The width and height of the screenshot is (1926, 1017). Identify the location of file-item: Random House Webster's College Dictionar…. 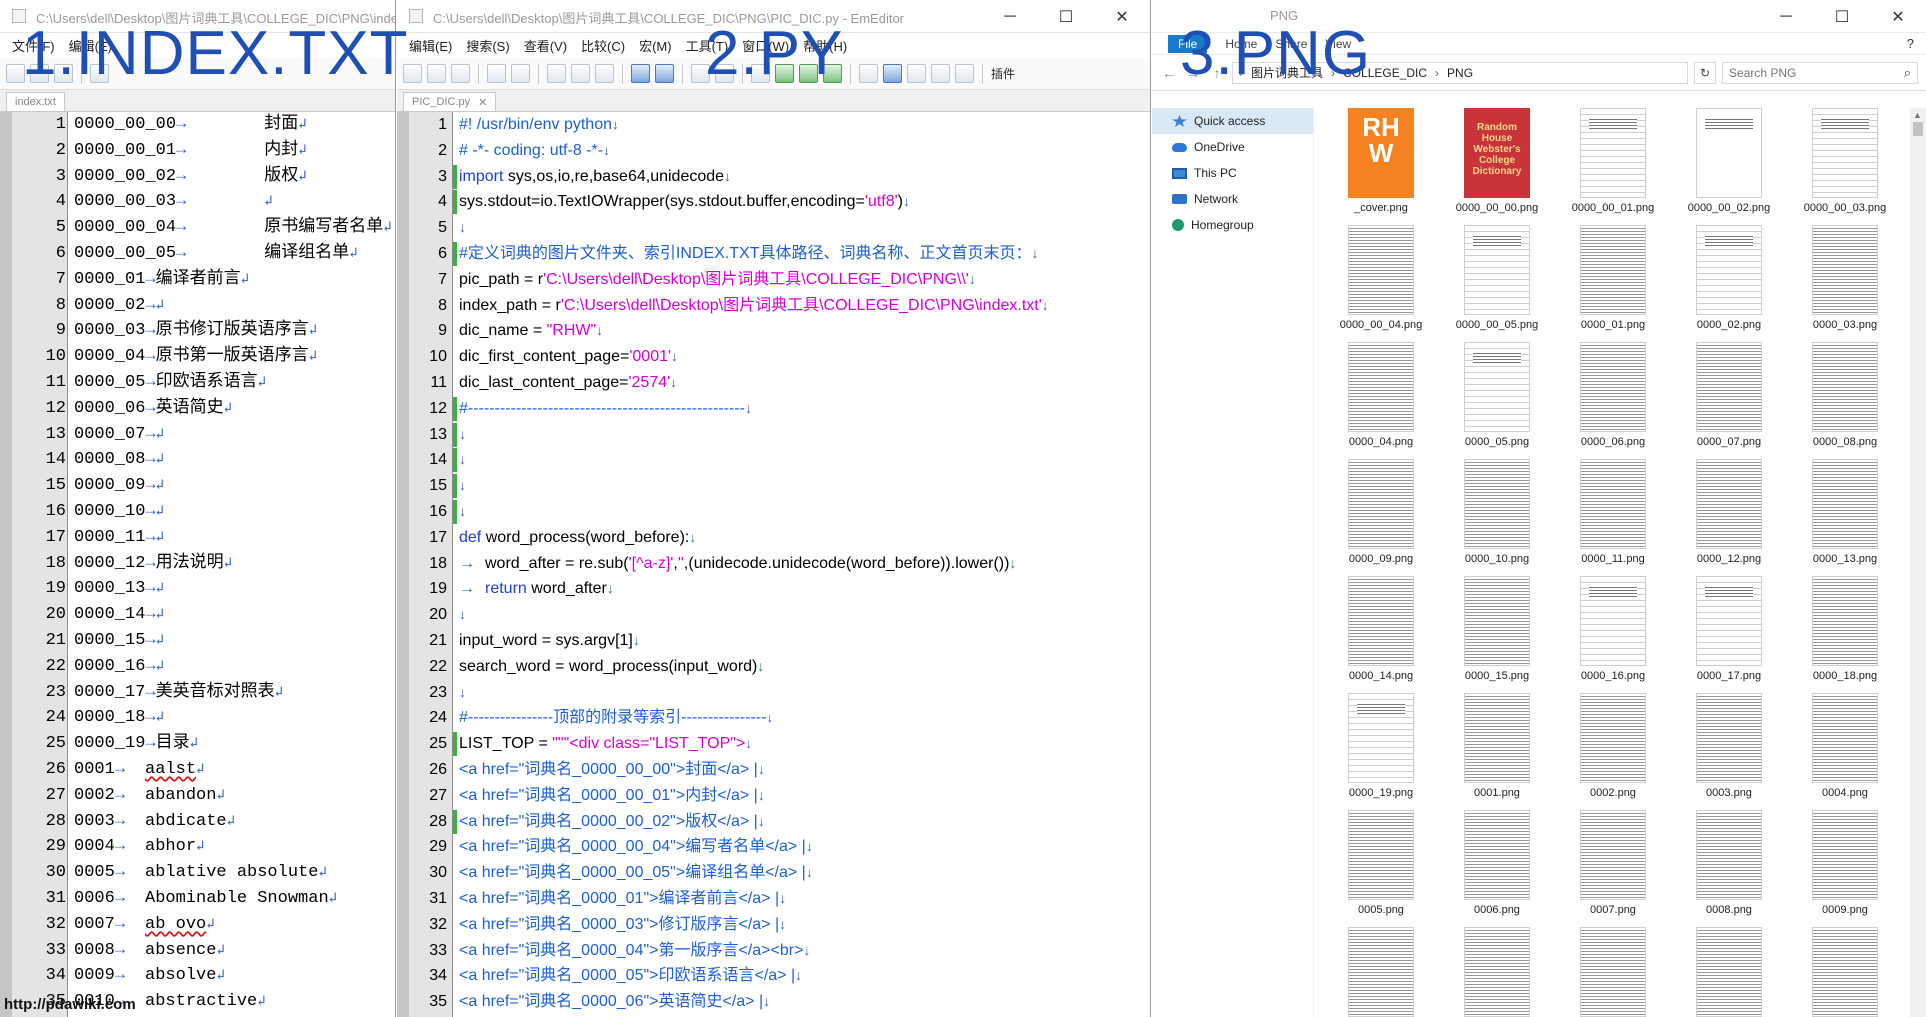
(1497, 166).